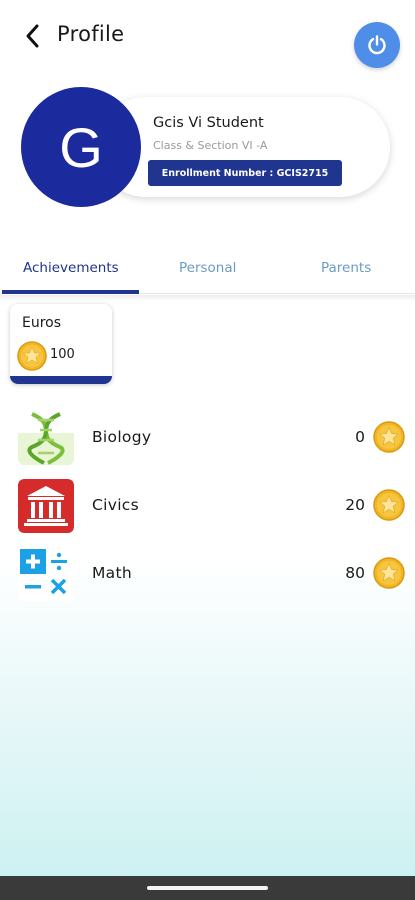  What do you see at coordinates (91, 34) in the screenshot?
I see `page-title: Profile` at bounding box center [91, 34].